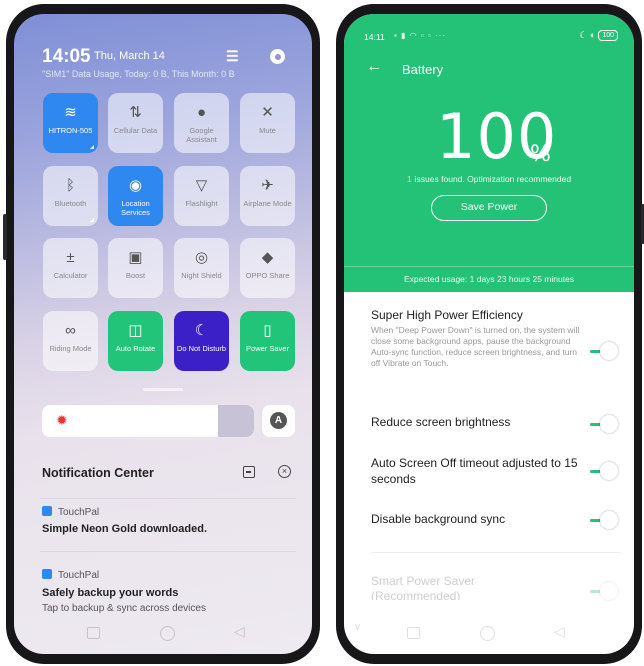  What do you see at coordinates (441, 422) in the screenshot?
I see `setting-title: Reduce screen brightness` at bounding box center [441, 422].